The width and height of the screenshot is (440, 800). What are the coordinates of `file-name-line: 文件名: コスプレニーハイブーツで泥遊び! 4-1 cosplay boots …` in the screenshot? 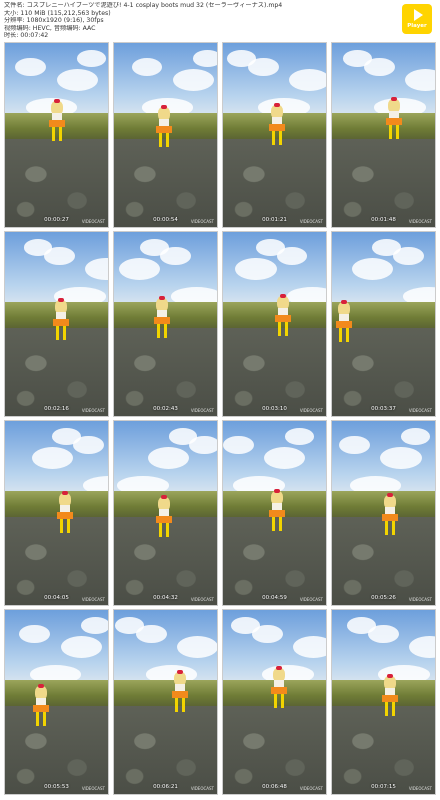 It's located at (143, 5).